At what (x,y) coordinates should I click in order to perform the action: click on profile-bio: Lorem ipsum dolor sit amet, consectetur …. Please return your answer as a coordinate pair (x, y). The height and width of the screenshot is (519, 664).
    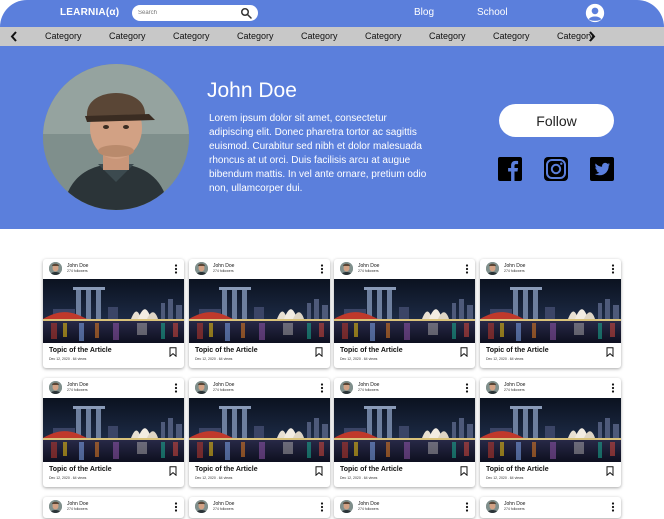
    Looking at the image, I should click on (318, 153).